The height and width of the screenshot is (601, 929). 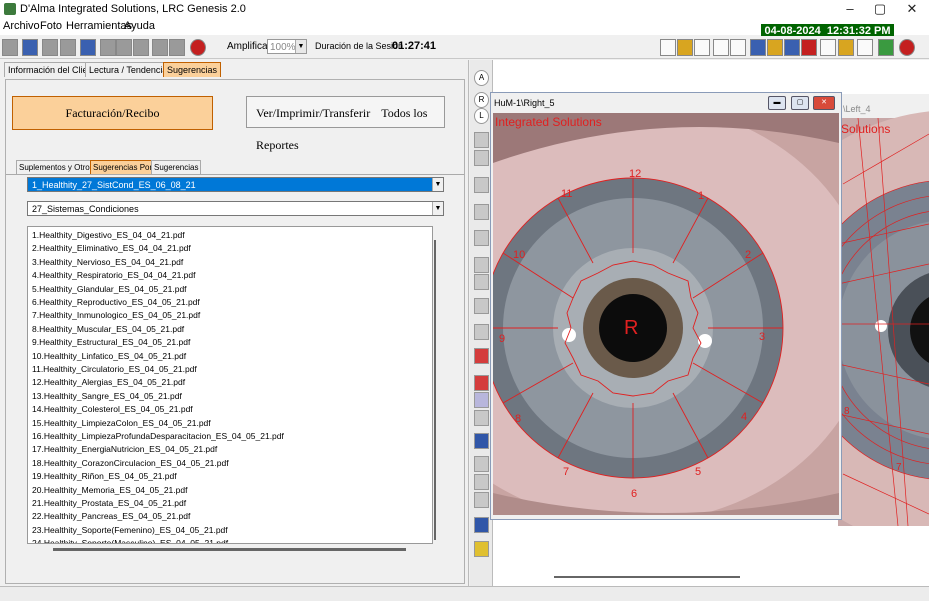 What do you see at coordinates (481, 306) in the screenshot?
I see `box-icon` at bounding box center [481, 306].